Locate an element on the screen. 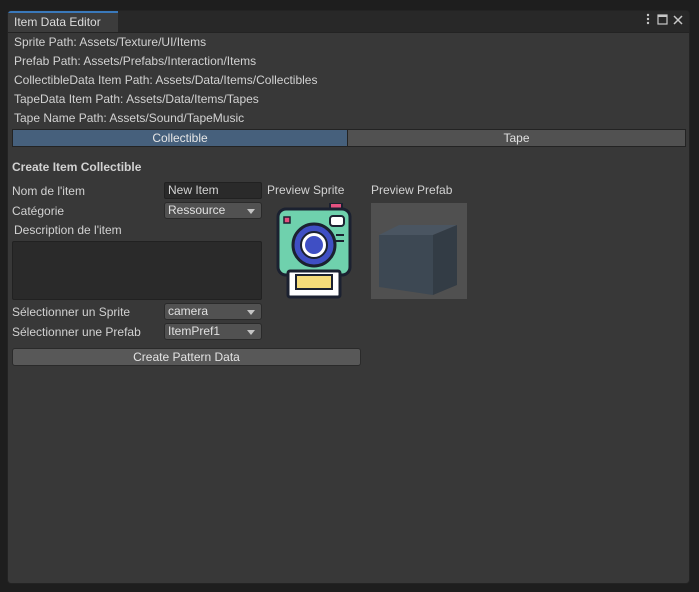 This screenshot has height=592, width=699. kebab-menu-icon is located at coordinates (648, 21).